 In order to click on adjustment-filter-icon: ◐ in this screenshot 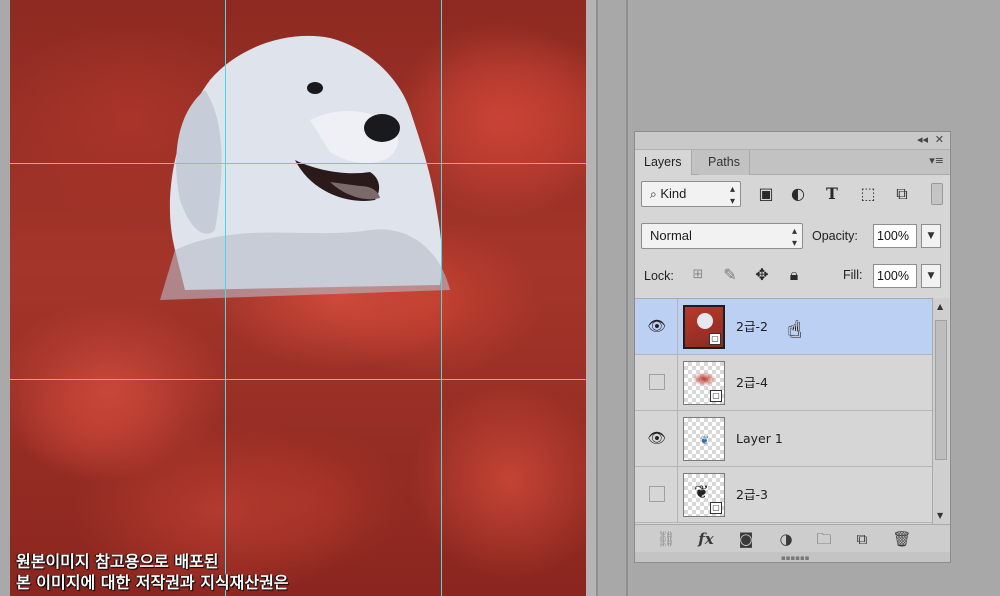, I will do `click(798, 194)`.